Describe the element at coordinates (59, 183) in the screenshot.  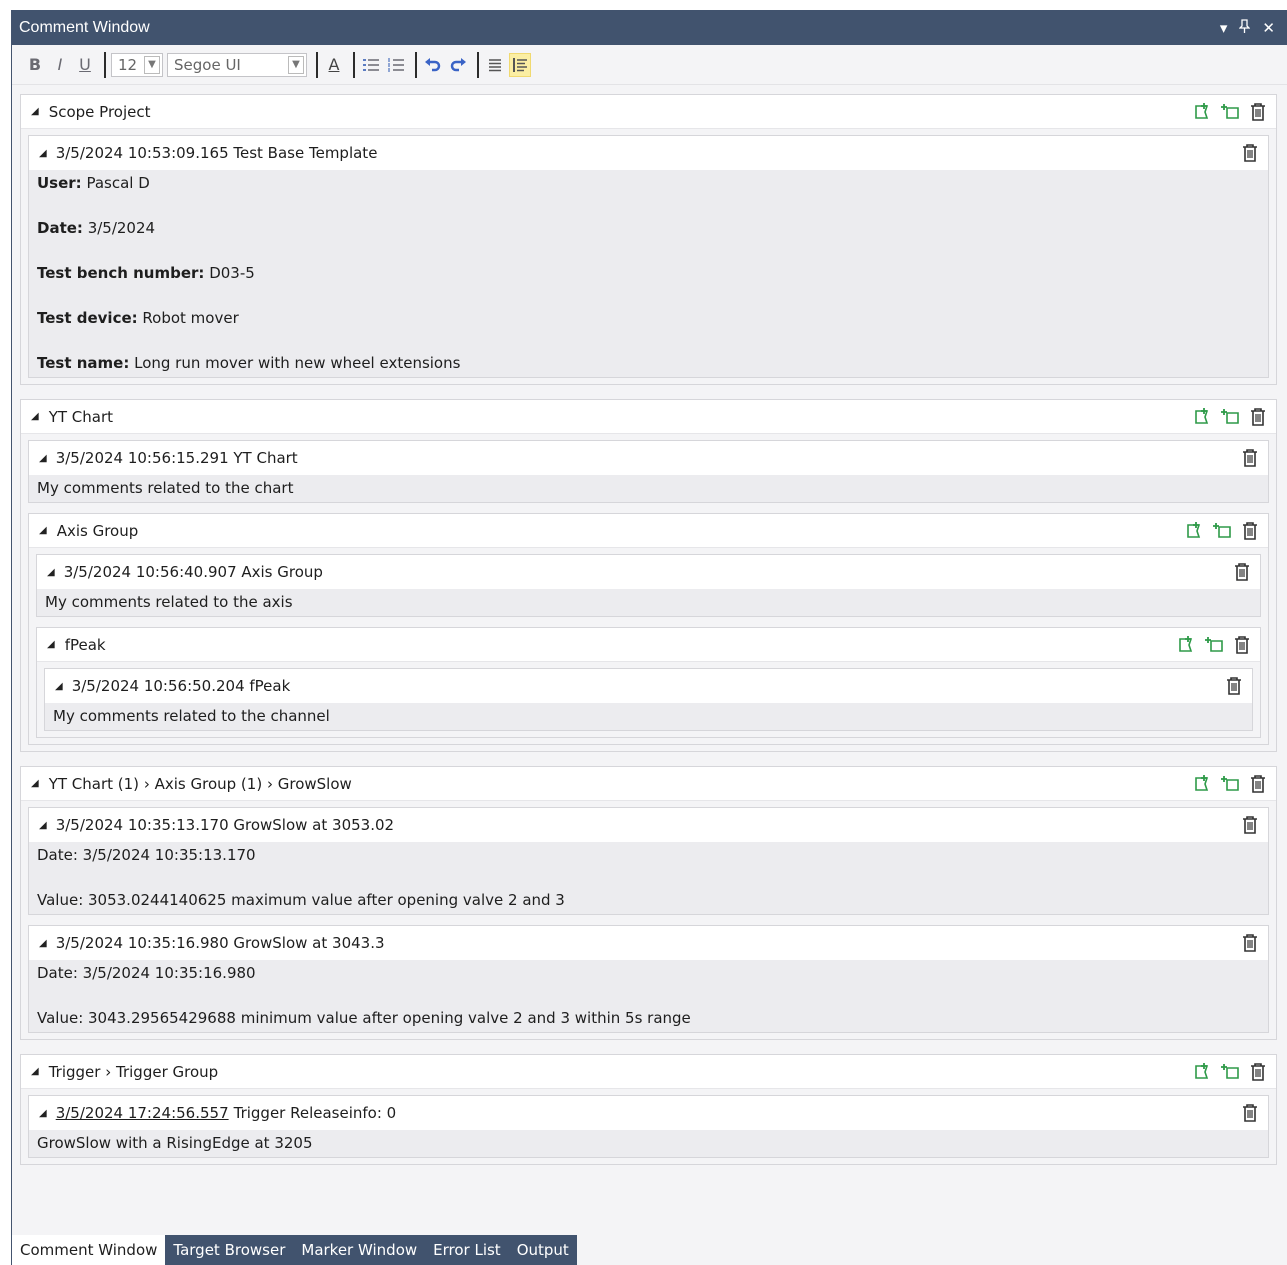
I see `field-label: User:` at that location.